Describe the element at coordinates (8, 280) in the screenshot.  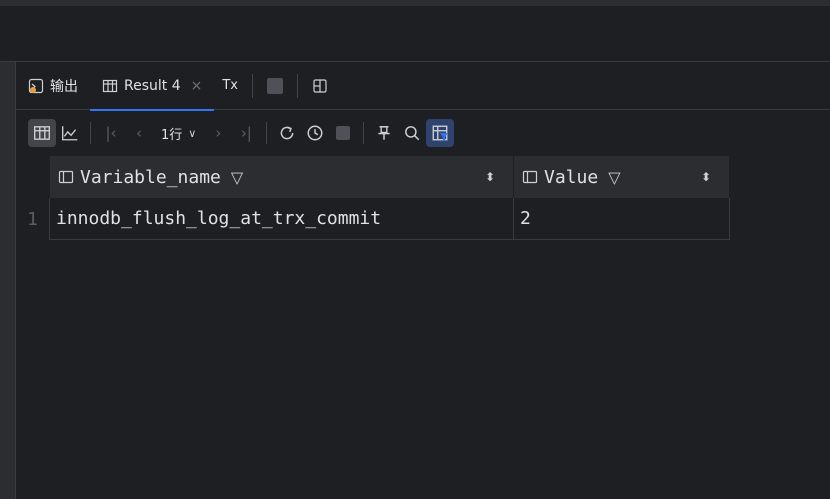
I see `left-tool-gutter` at that location.